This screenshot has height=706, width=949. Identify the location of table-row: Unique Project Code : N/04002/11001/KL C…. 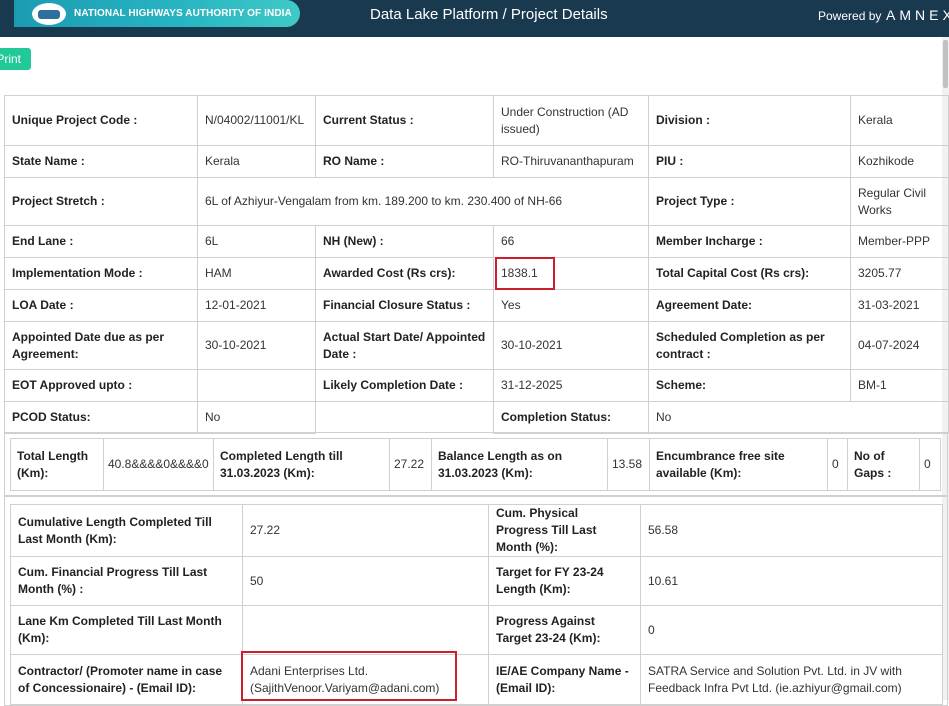
(476, 120).